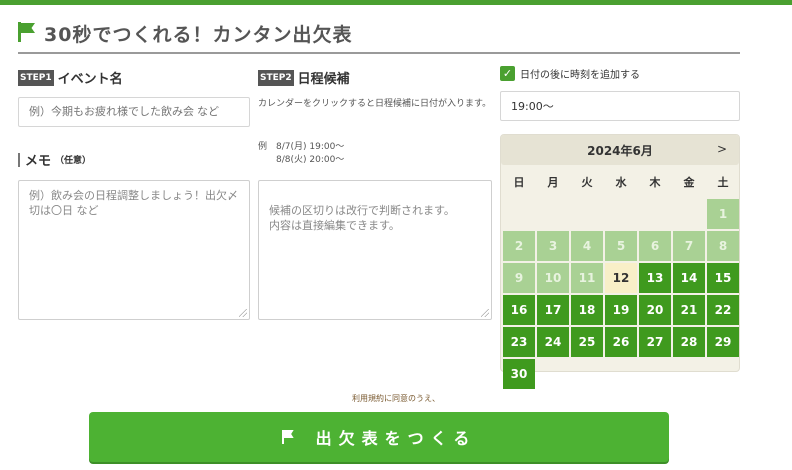  Describe the element at coordinates (689, 278) in the screenshot. I see `calendar-day: 14` at that location.